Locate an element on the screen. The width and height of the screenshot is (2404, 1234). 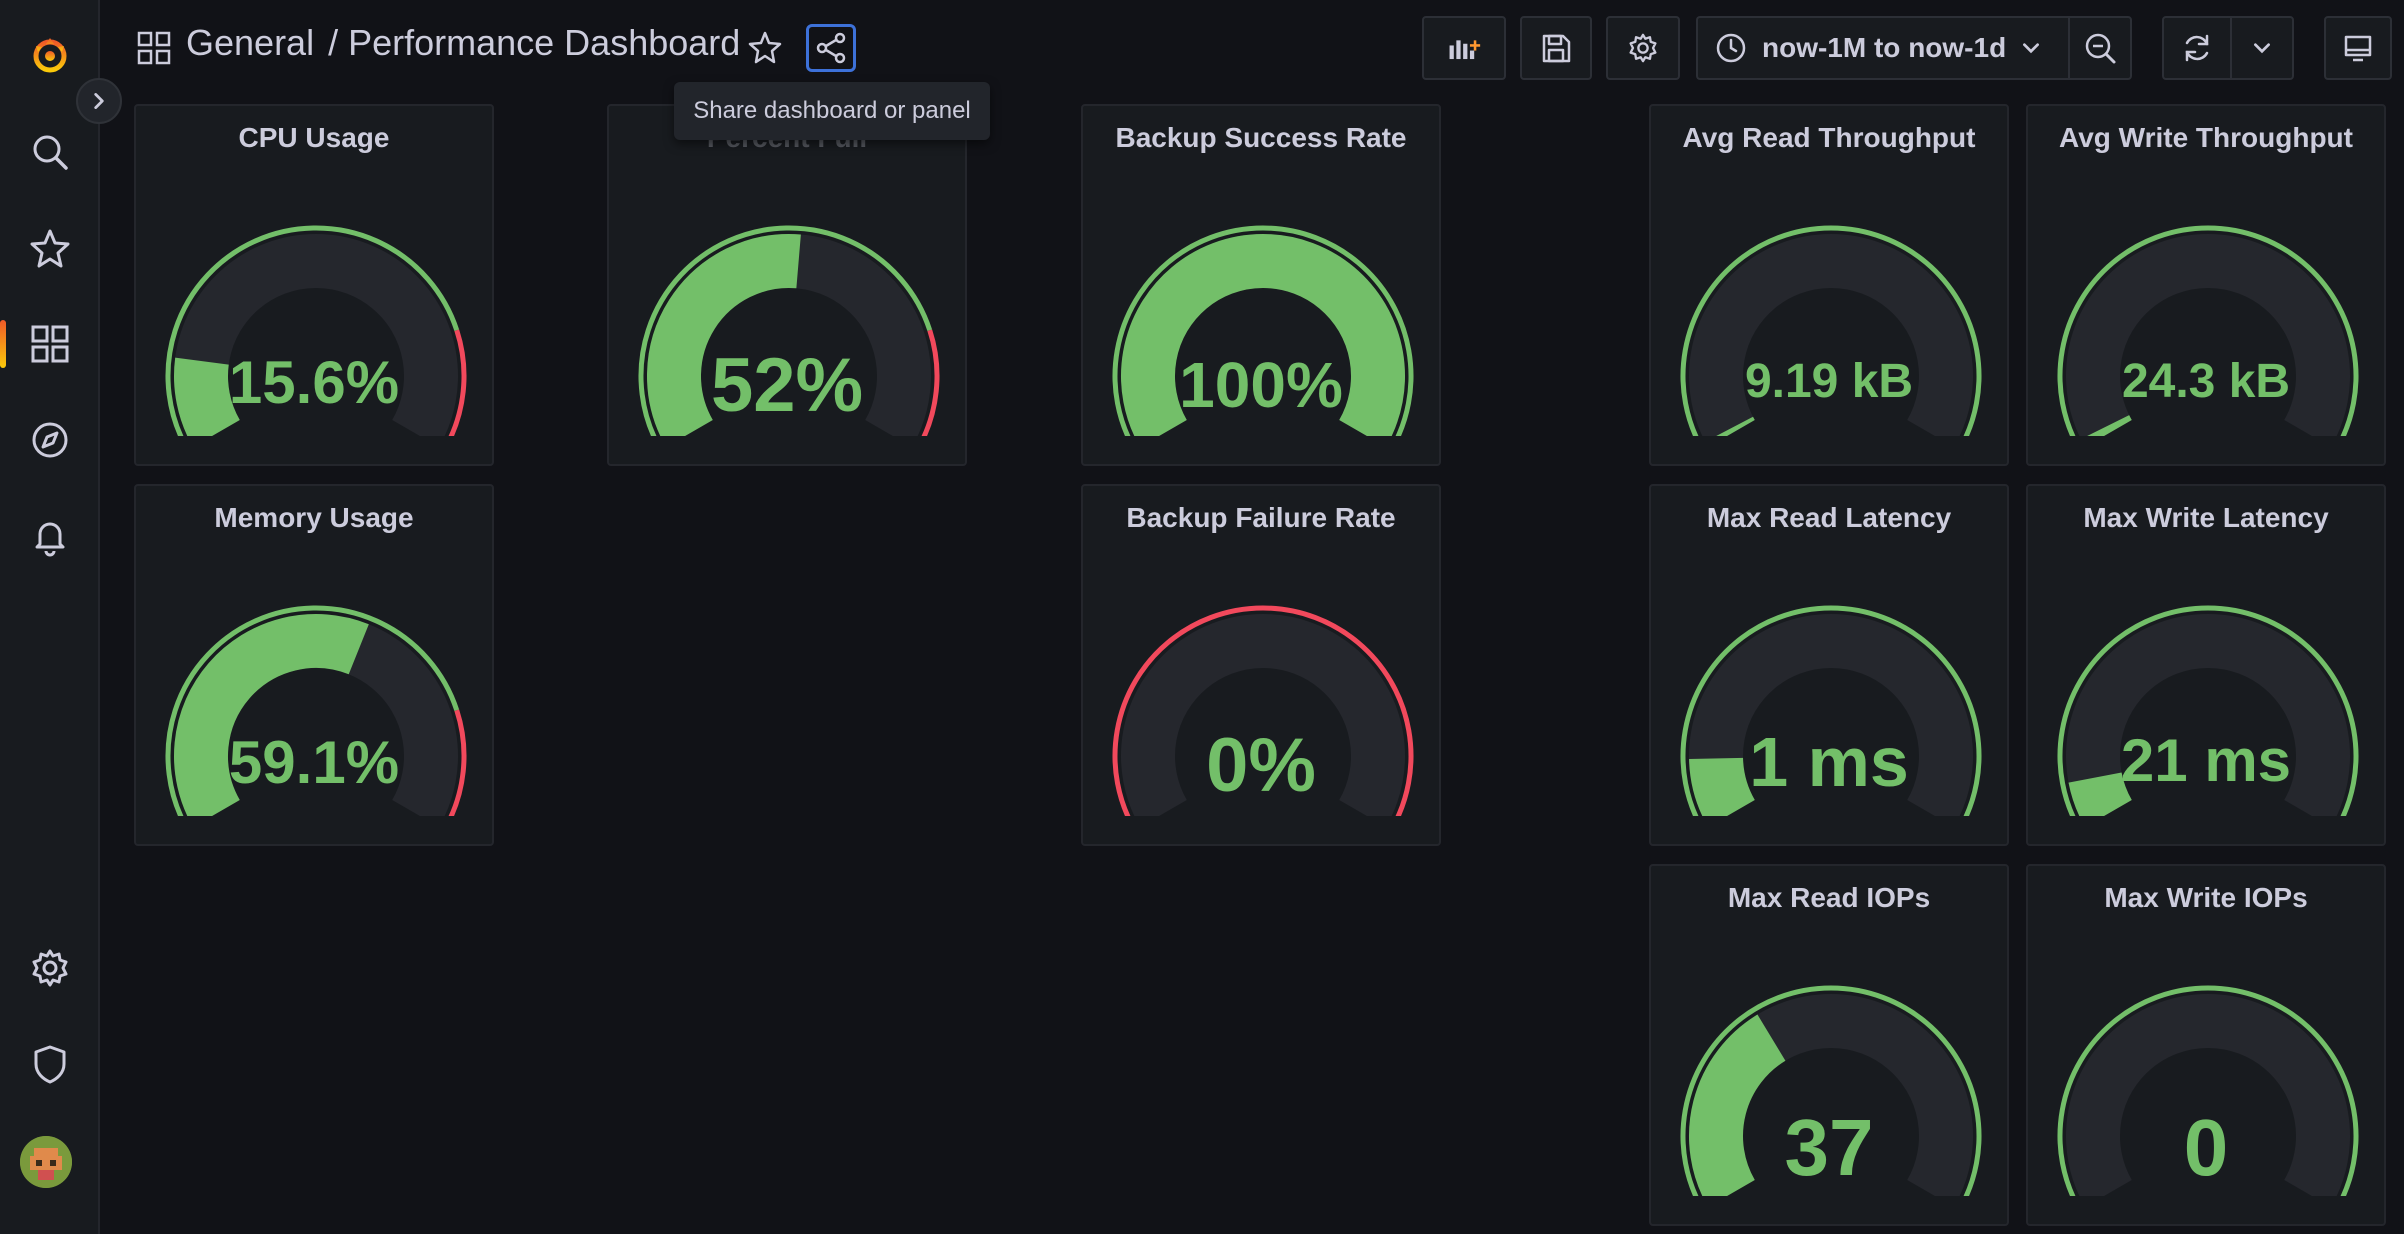
dashboards-icon is located at coordinates (50, 344).